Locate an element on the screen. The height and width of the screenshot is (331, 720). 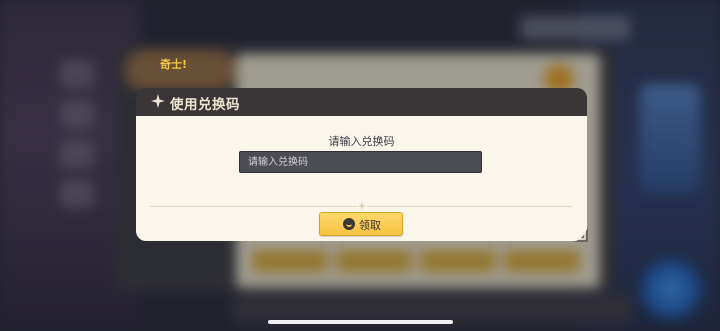
claim-icon is located at coordinates (349, 224).